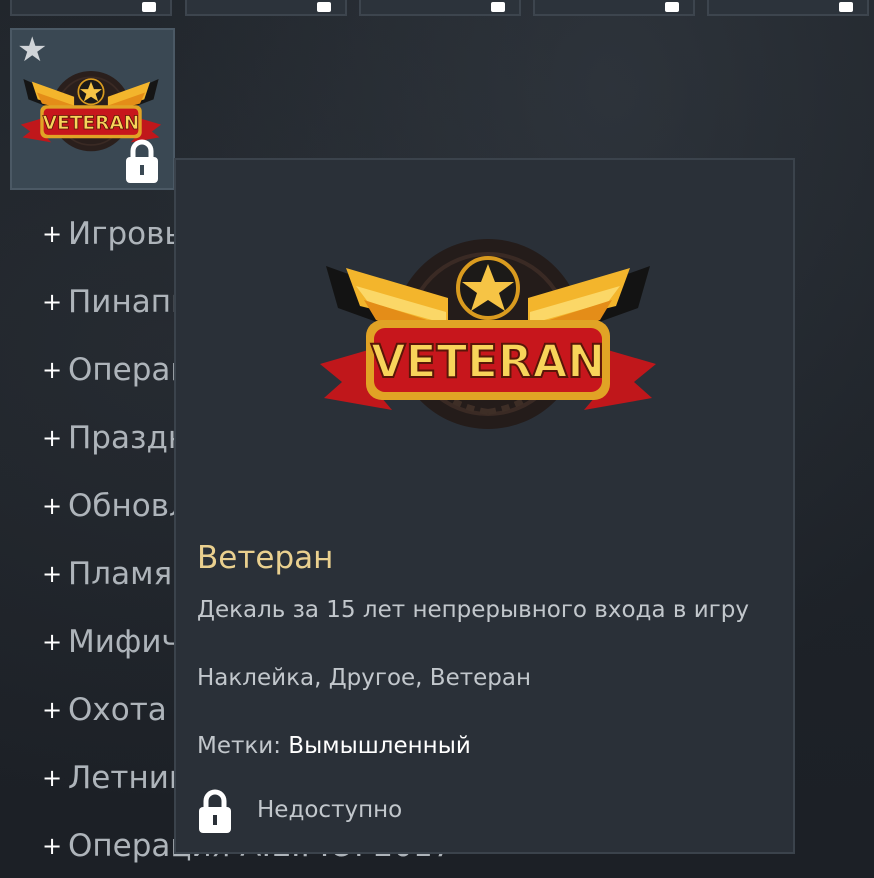 The image size is (874, 878). What do you see at coordinates (364, 678) in the screenshot?
I see `item-category: Наклейка, Другое, Ветеран` at bounding box center [364, 678].